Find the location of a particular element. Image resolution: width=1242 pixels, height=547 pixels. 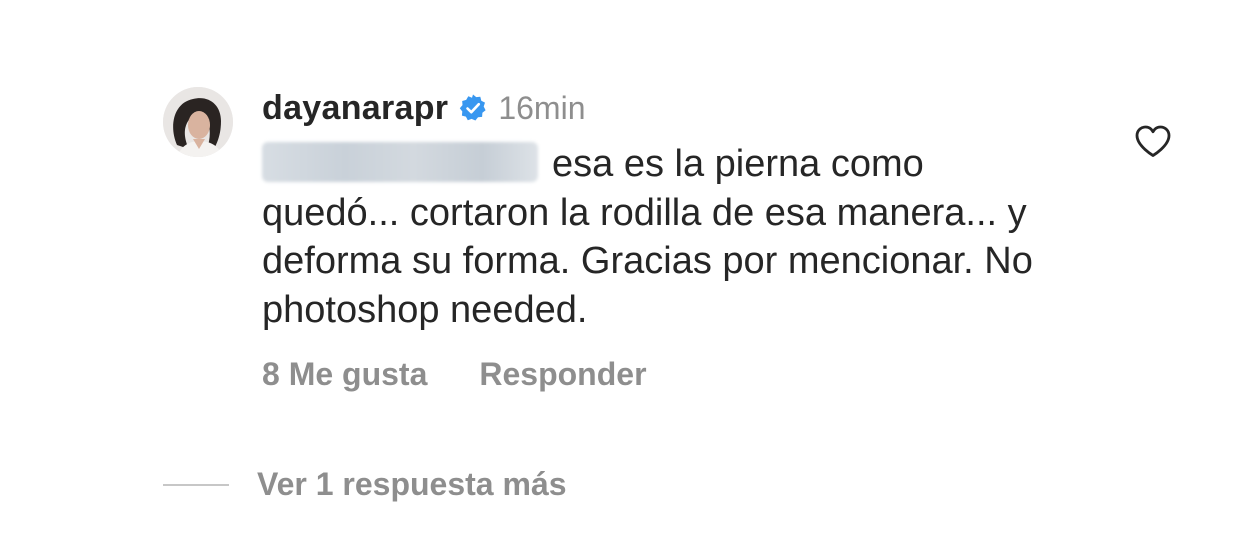

comment-actions: 8 Me gusta Responder is located at coordinates (454, 374).